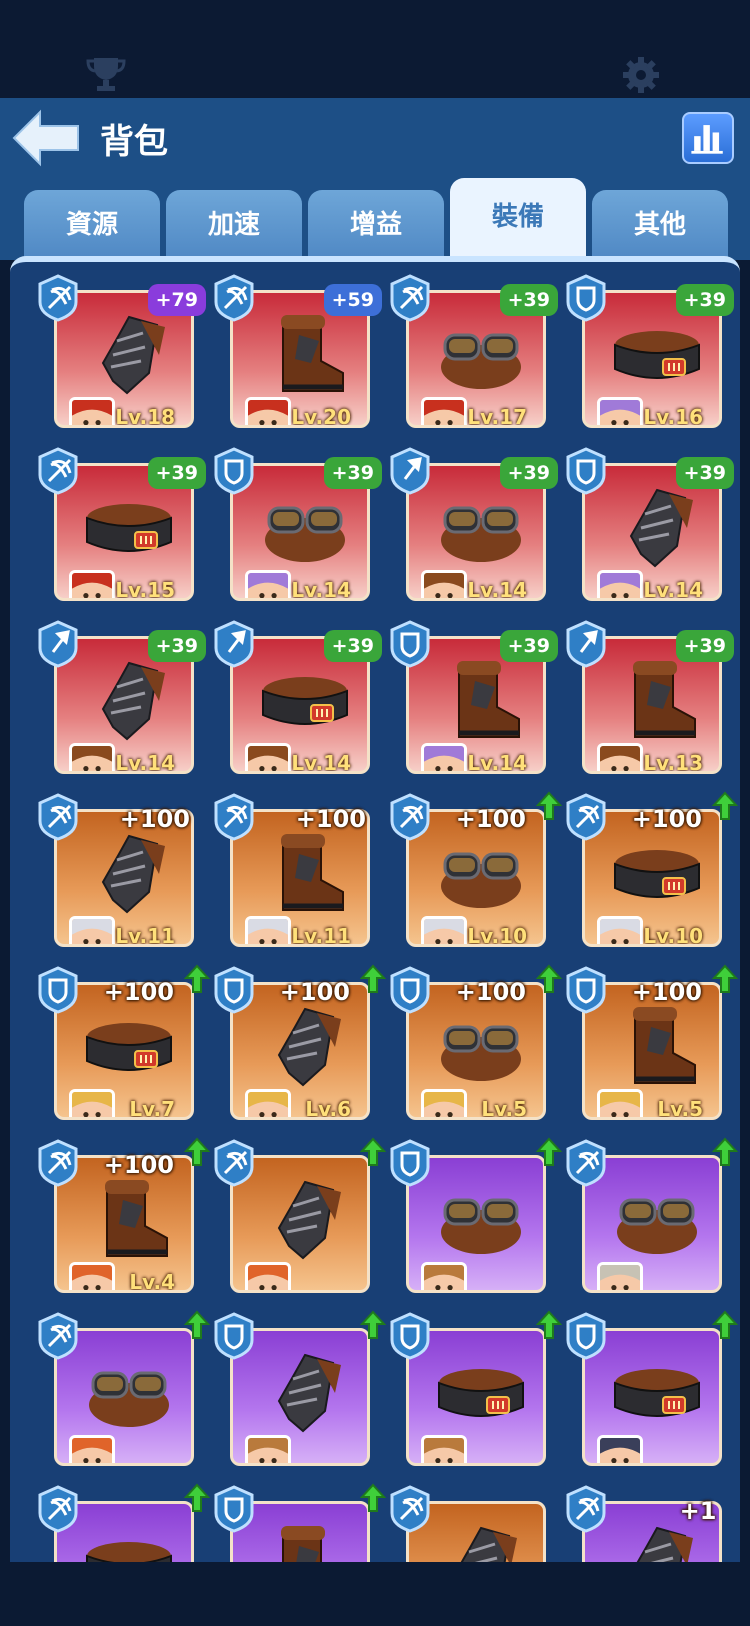 The width and height of the screenshot is (750, 1626). I want to click on equipment-item: Lv.16 +39, so click(646, 352).